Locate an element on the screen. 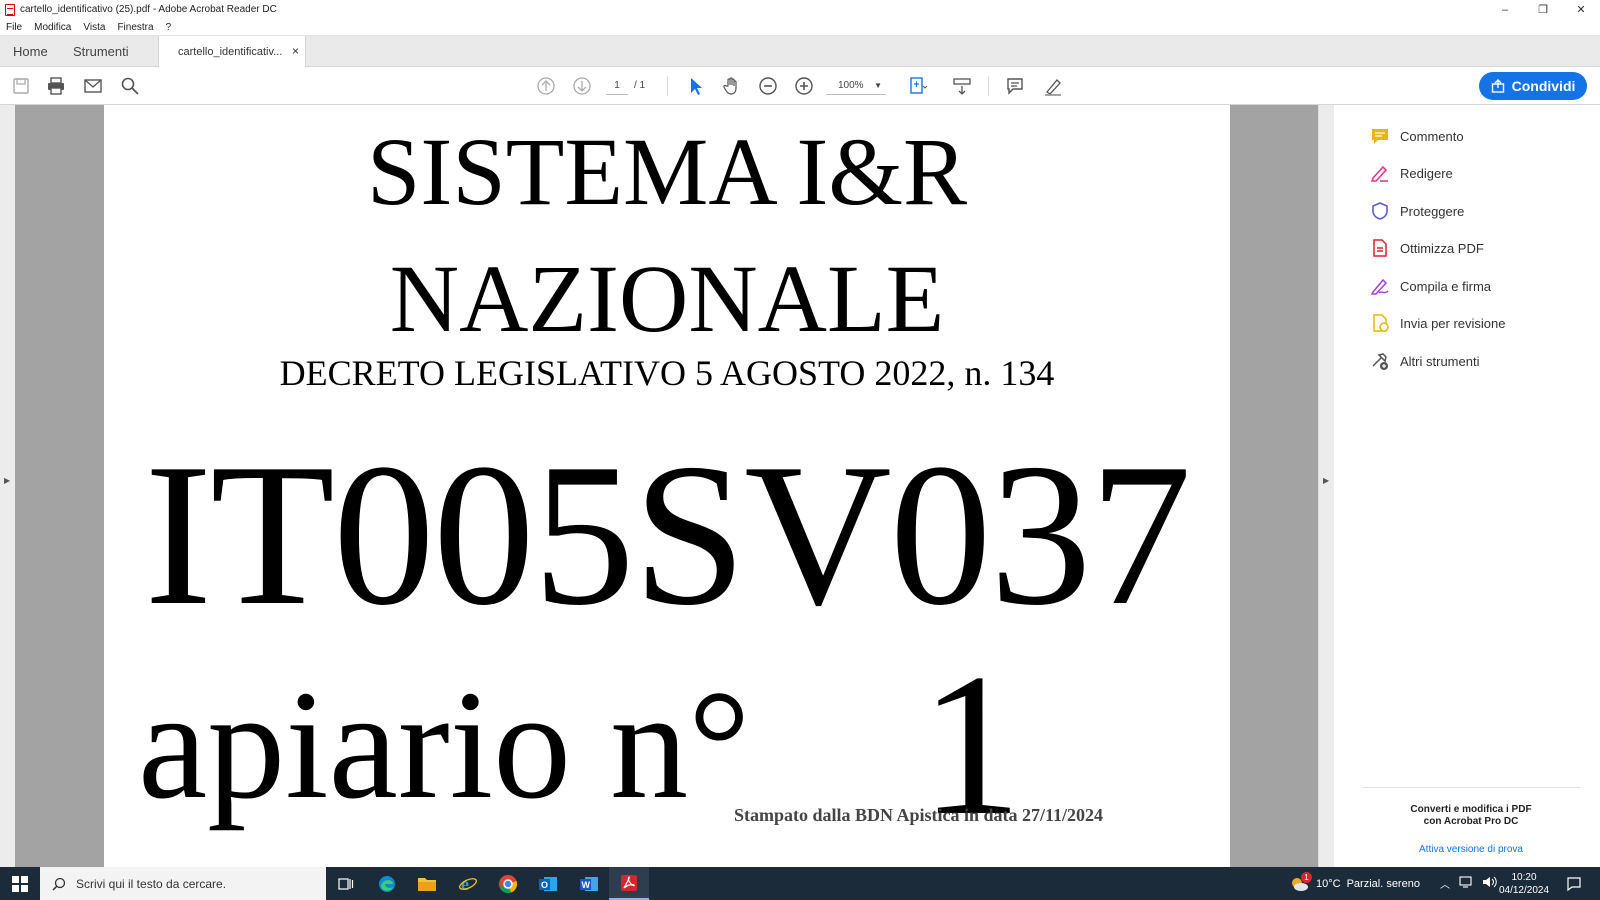 Image resolution: width=1600 pixels, height=900 pixels. outlook-icon: O is located at coordinates (548, 883).